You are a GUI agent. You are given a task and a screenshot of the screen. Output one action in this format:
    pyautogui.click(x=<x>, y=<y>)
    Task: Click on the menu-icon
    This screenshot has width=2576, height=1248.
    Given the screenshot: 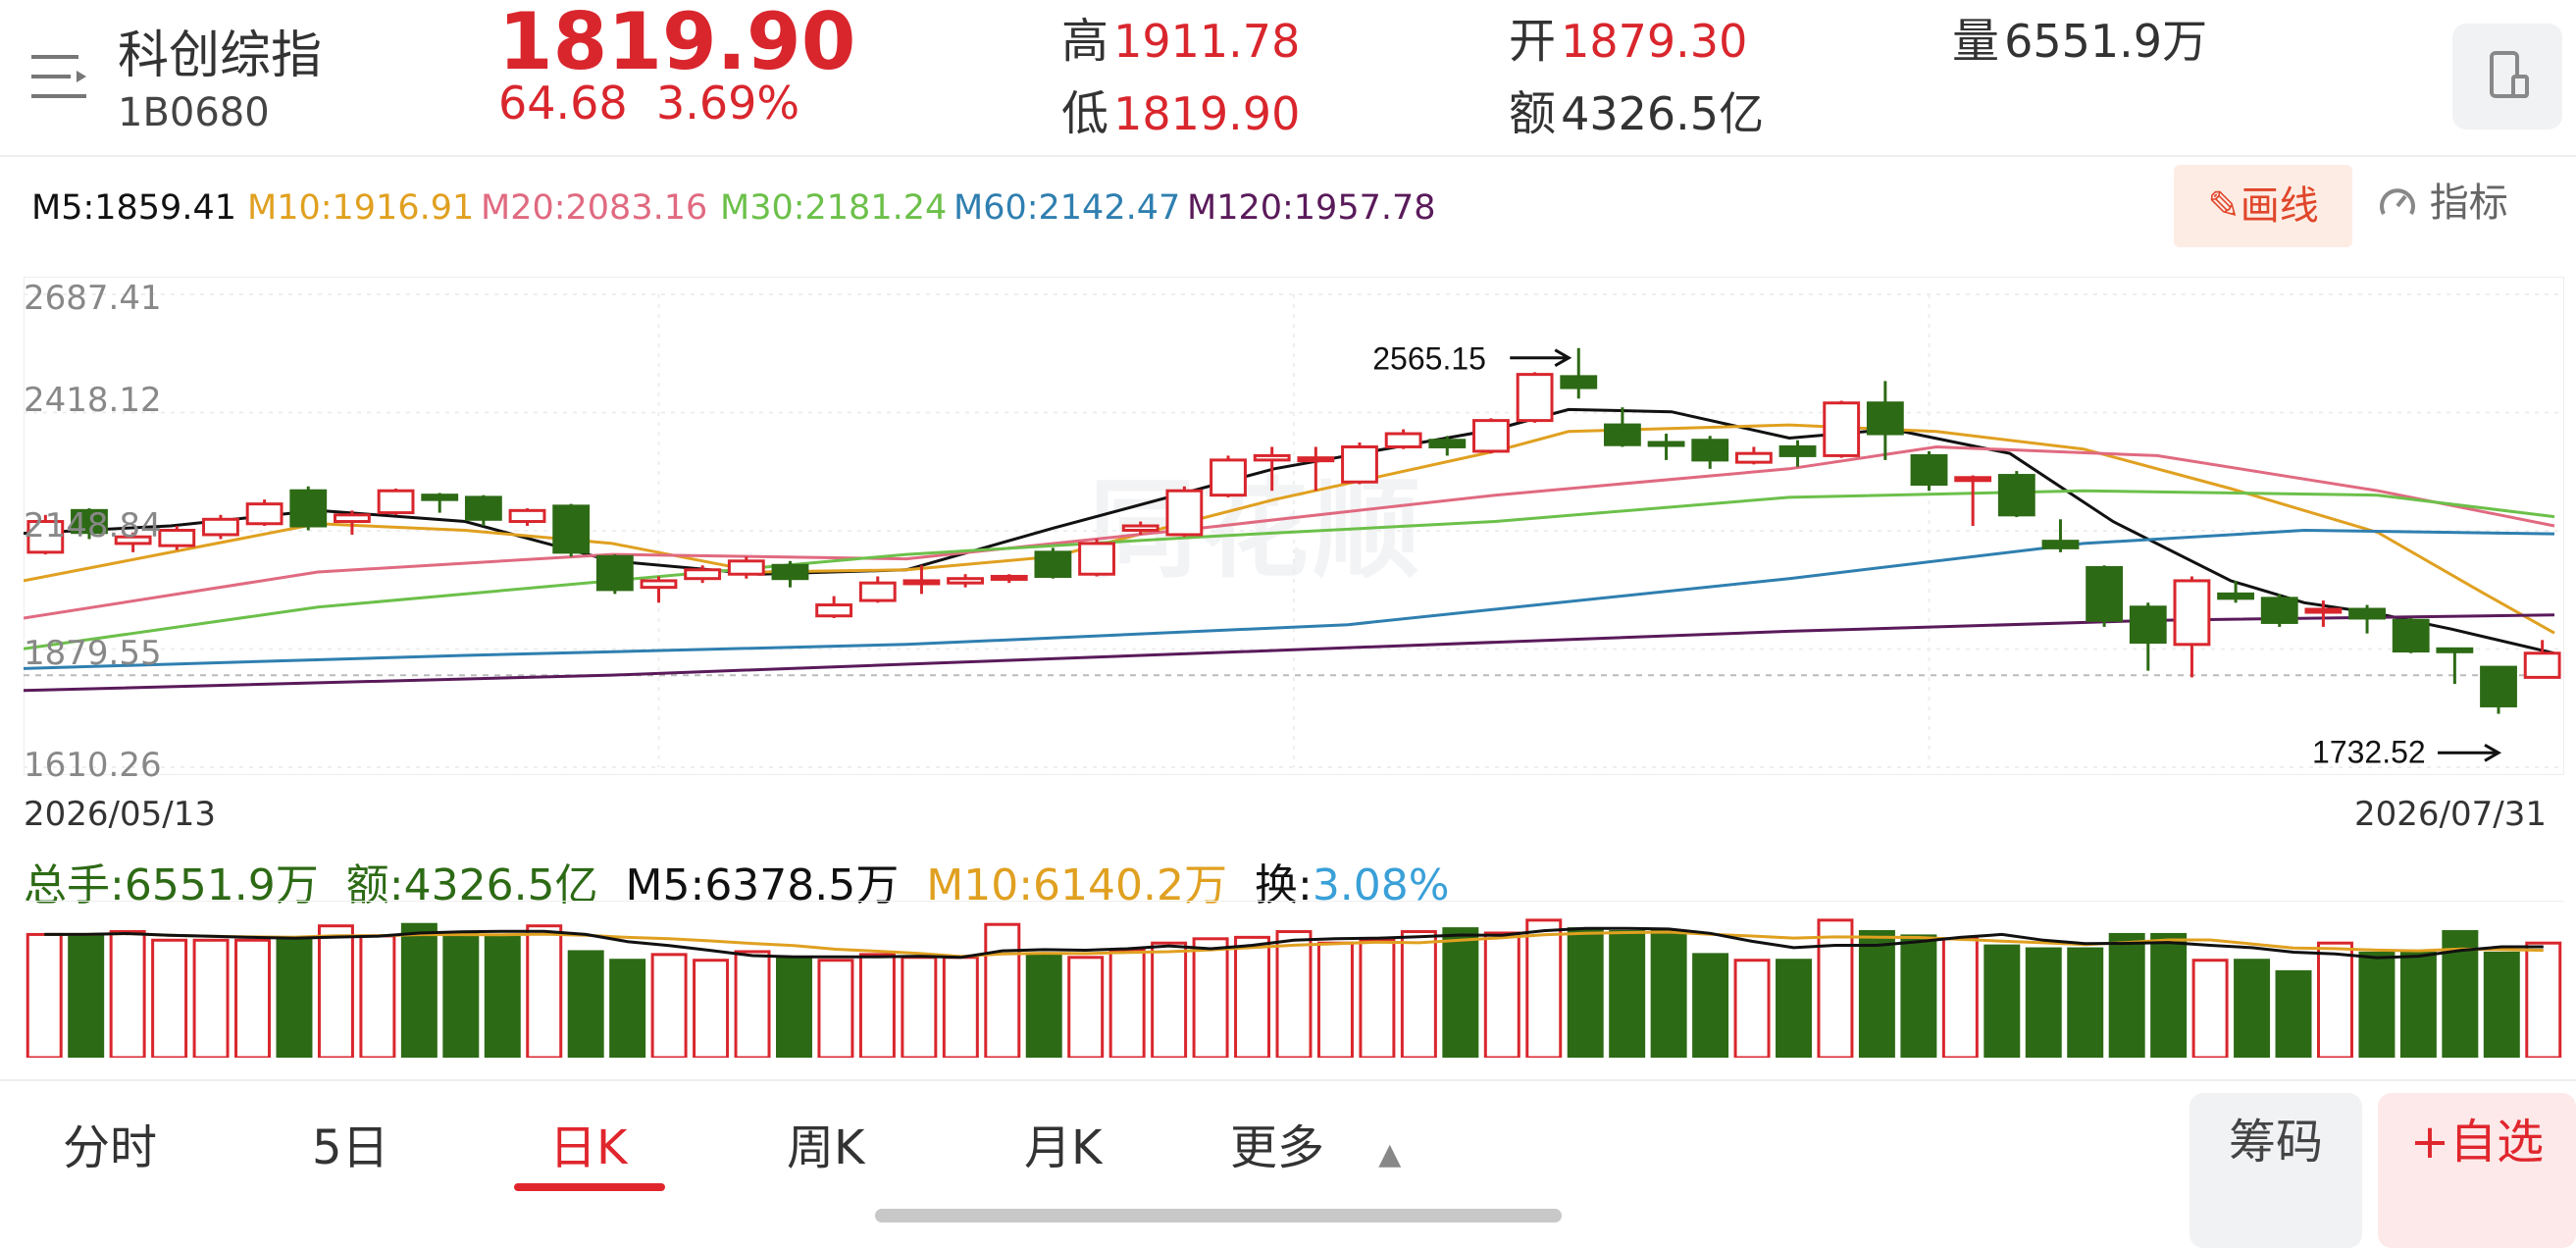 What is the action you would take?
    pyautogui.click(x=61, y=76)
    